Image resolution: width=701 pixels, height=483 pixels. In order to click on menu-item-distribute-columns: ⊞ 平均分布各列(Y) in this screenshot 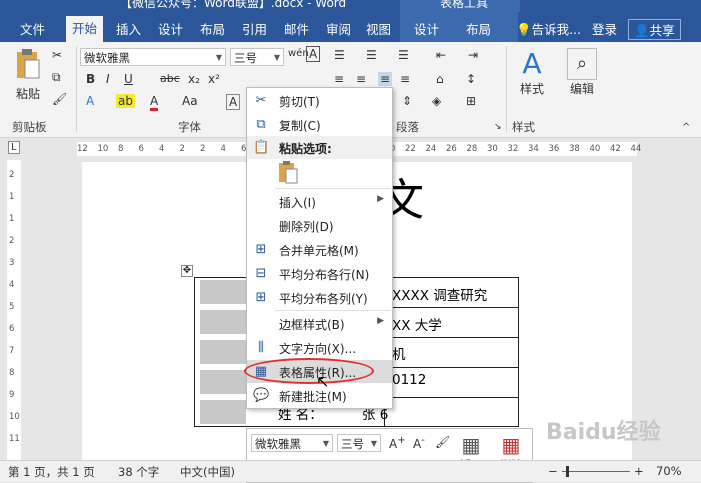, I will do `click(319, 297)`.